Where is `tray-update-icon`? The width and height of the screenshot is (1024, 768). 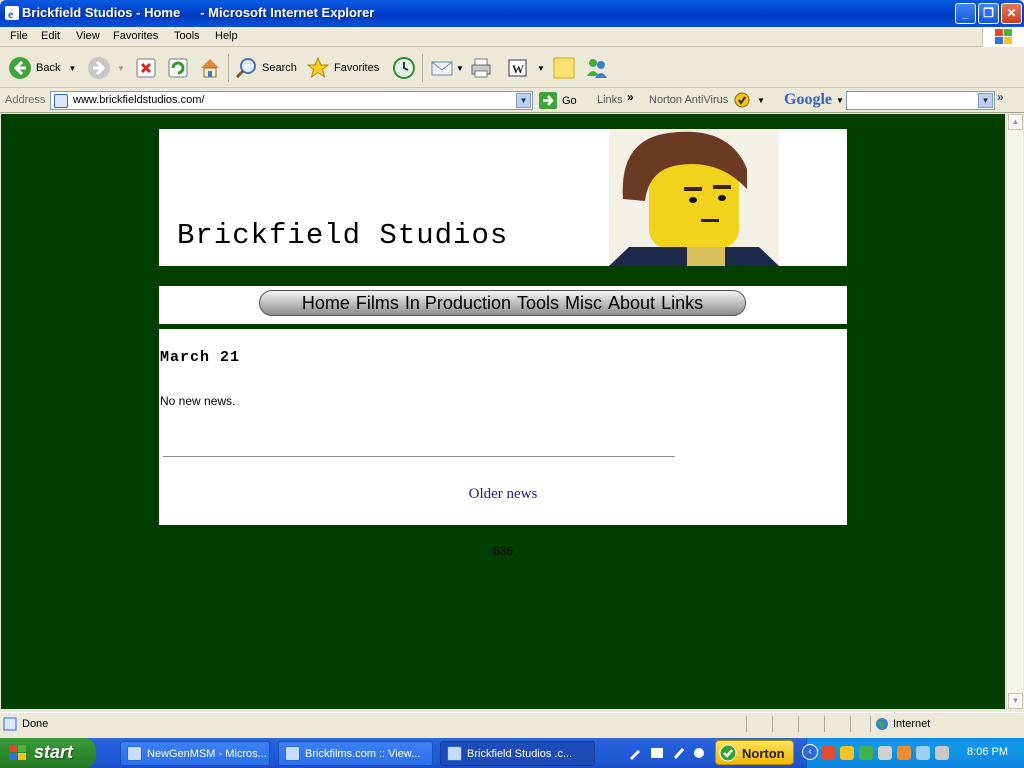 tray-update-icon is located at coordinates (904, 753).